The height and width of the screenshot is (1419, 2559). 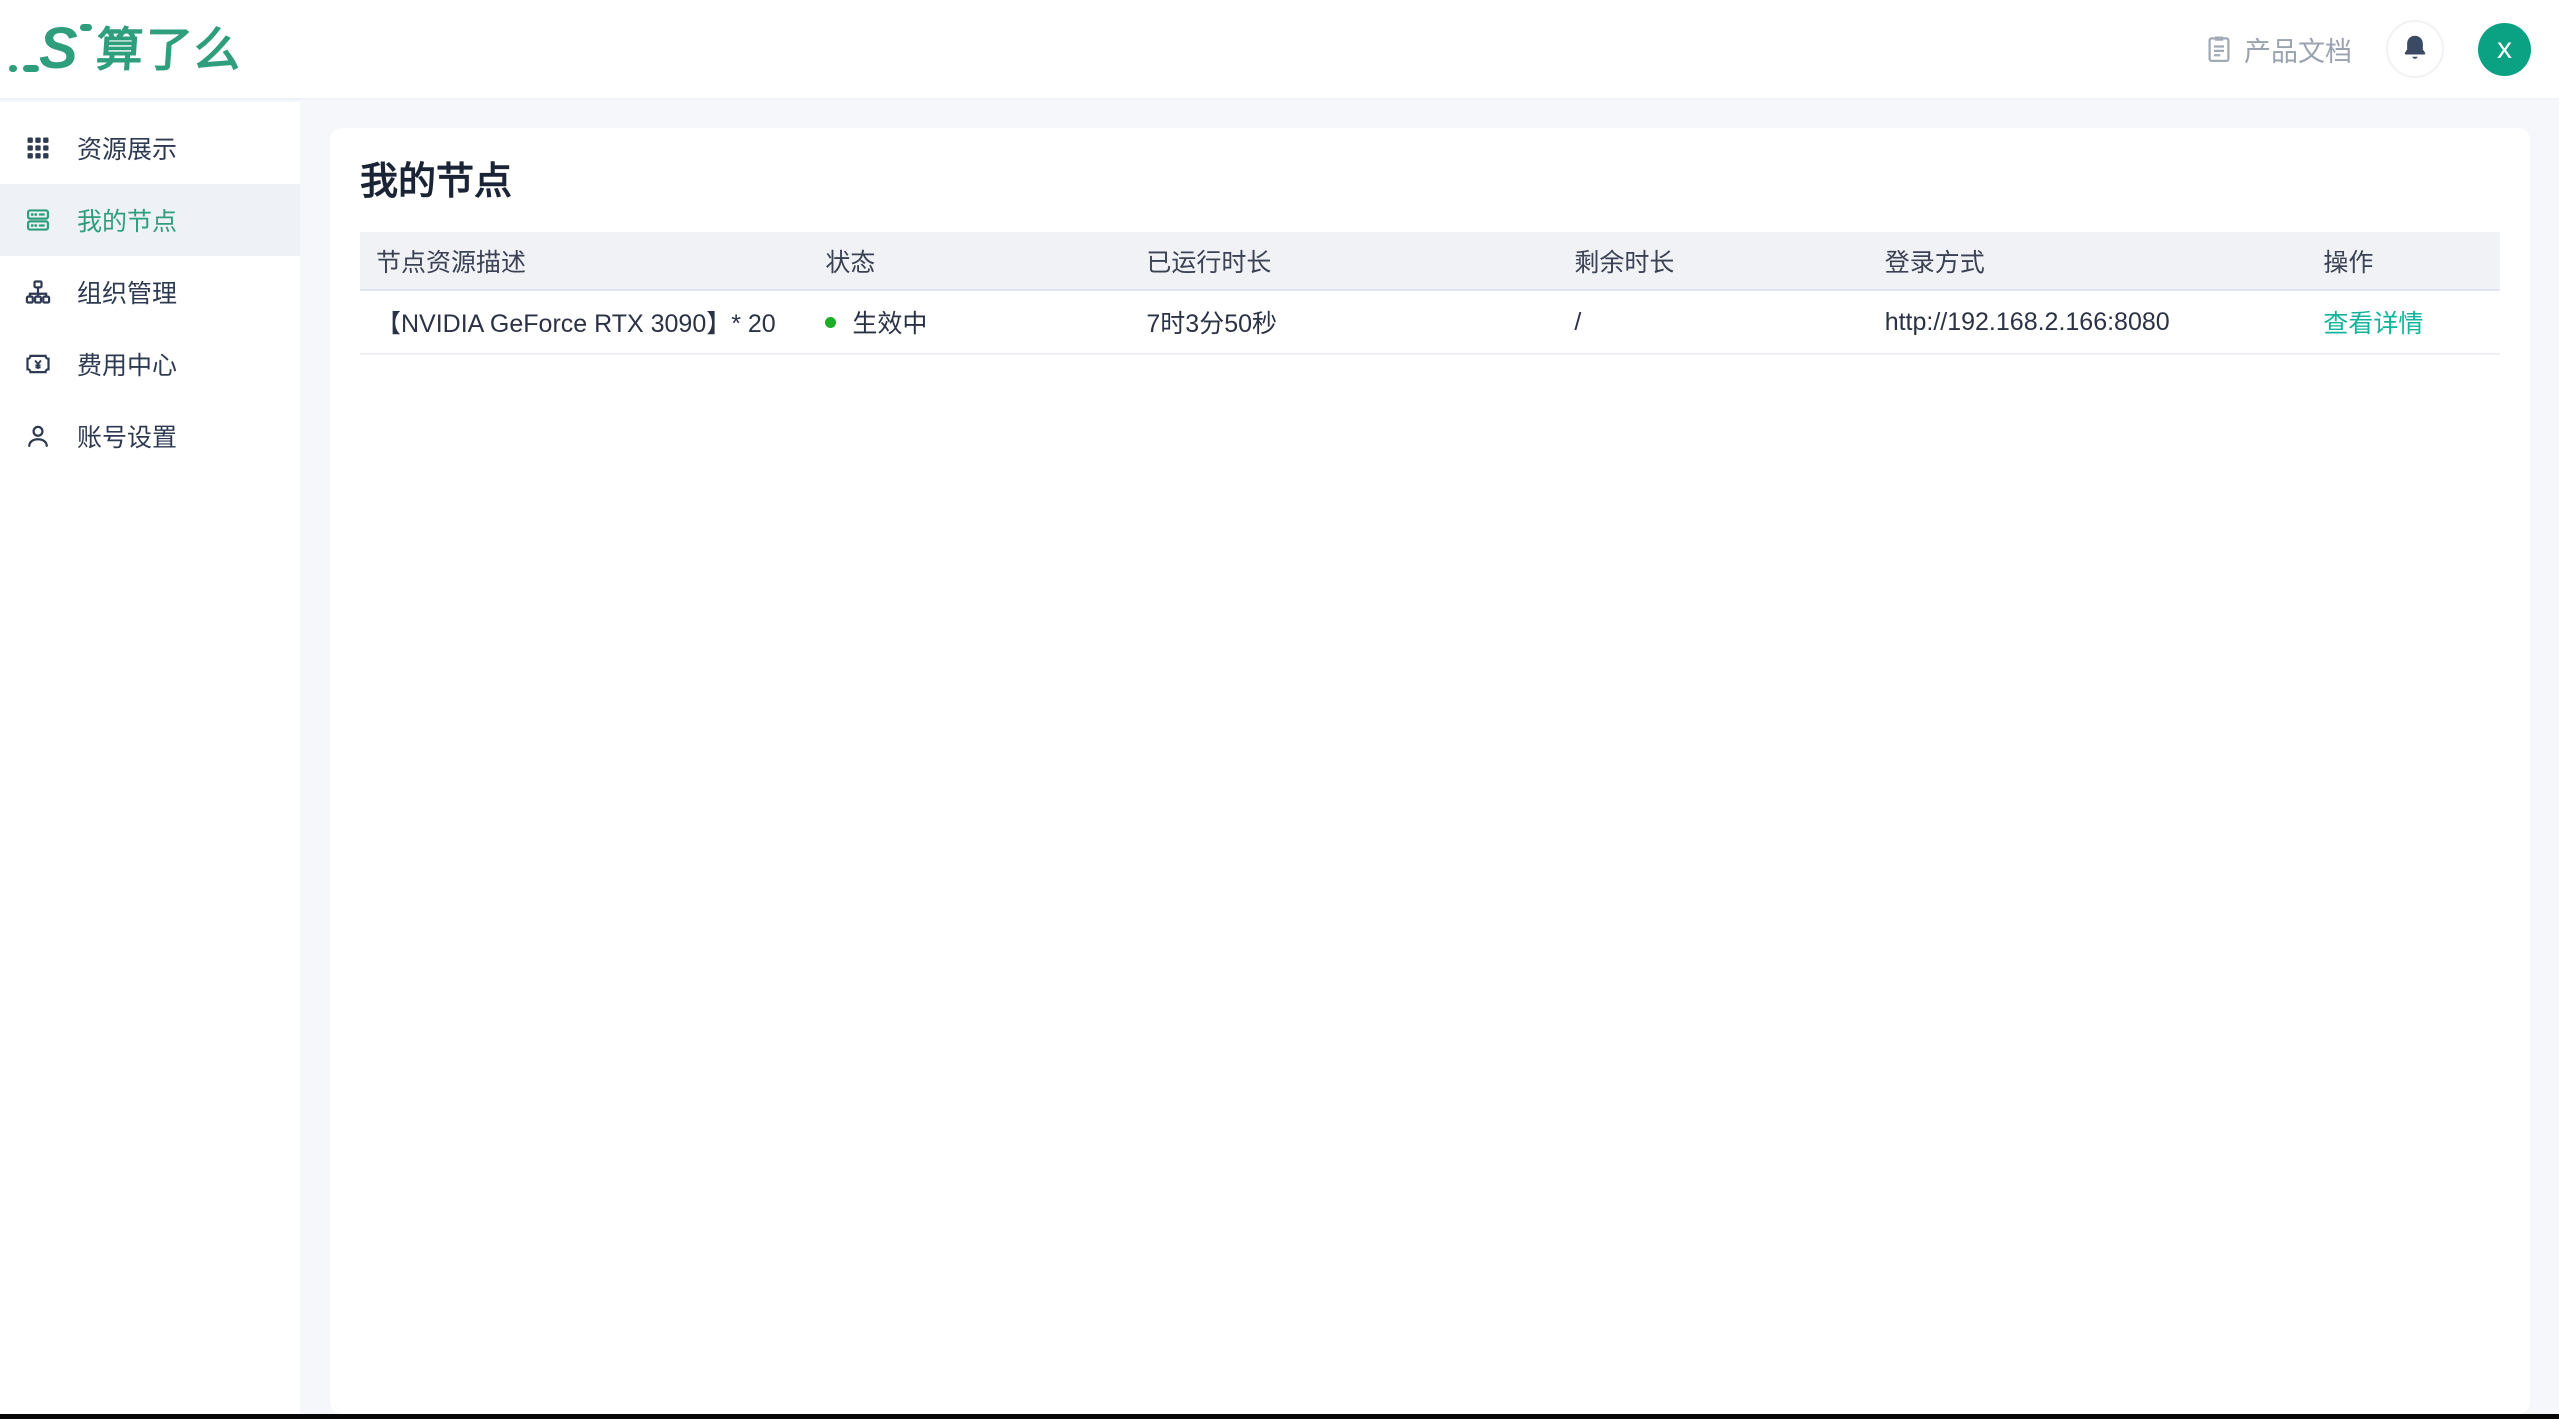 I want to click on status-label: 生效中, so click(x=890, y=324).